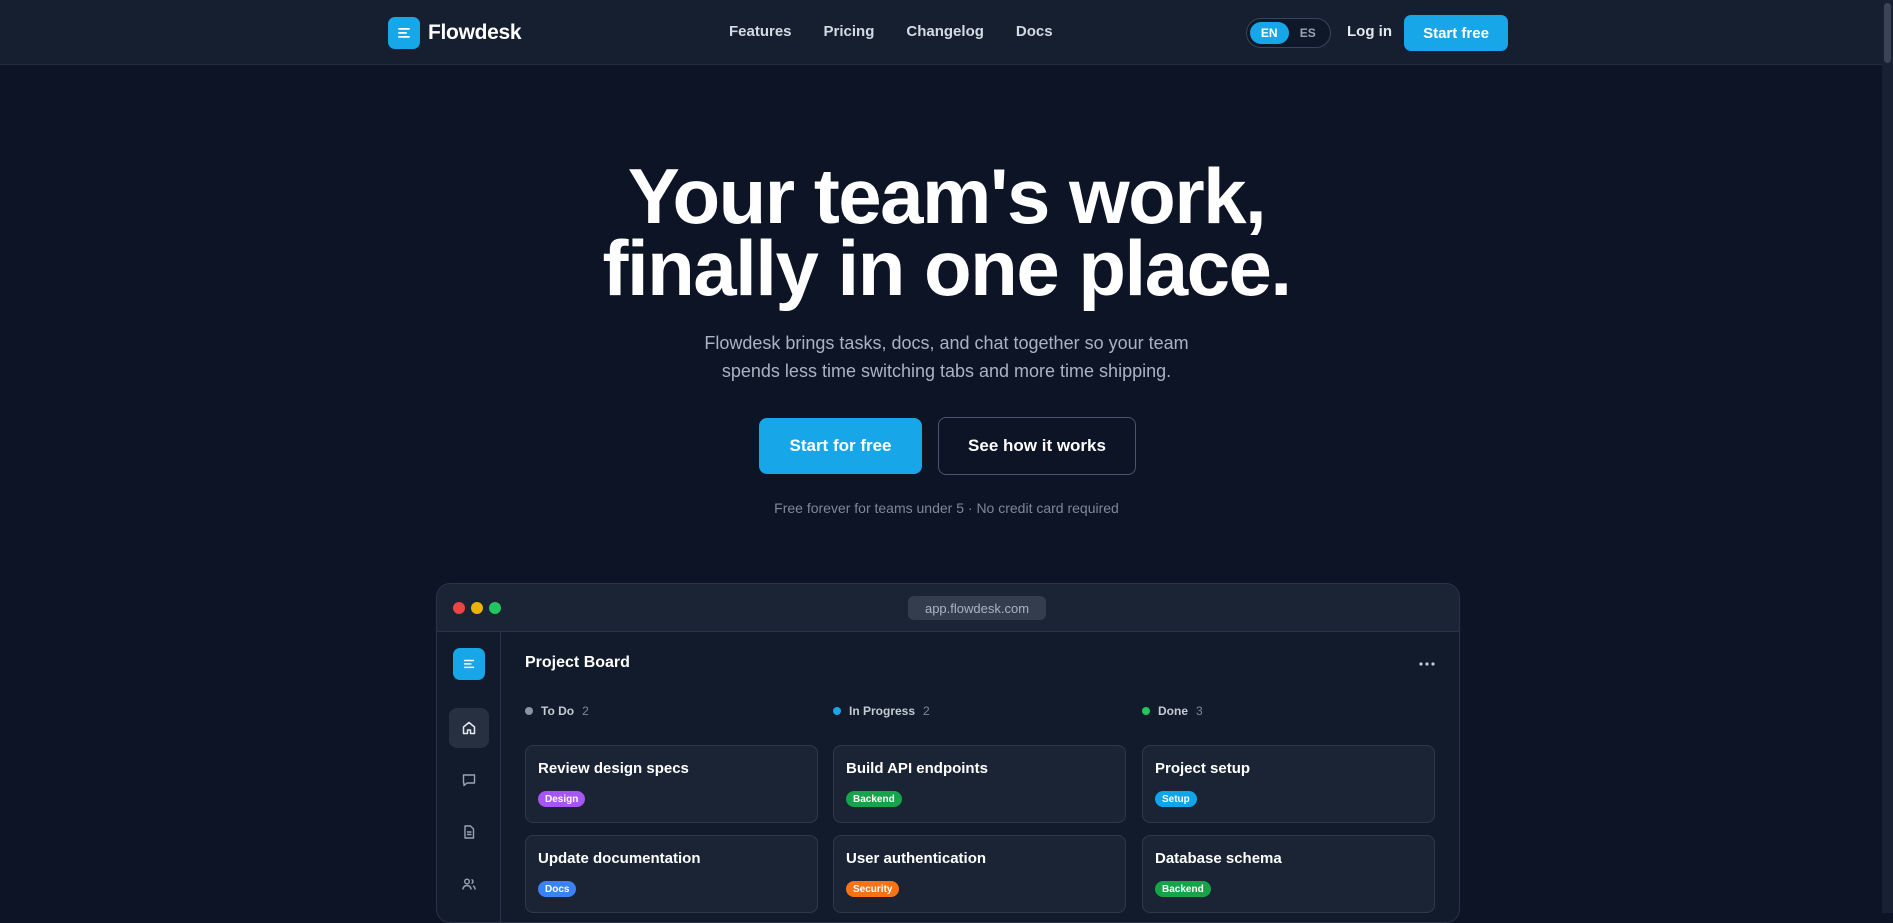 The width and height of the screenshot is (1893, 923). I want to click on nav-link-pricing: Pricing, so click(849, 31).